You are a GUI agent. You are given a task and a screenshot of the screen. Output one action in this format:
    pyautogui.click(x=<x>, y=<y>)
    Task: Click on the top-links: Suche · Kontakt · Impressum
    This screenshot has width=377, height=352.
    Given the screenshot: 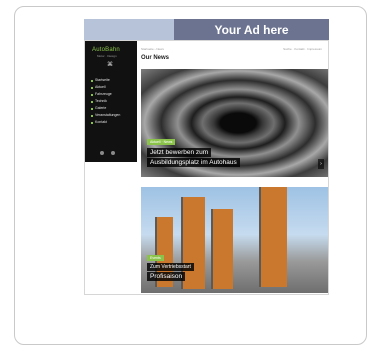 What is the action you would take?
    pyautogui.click(x=302, y=49)
    